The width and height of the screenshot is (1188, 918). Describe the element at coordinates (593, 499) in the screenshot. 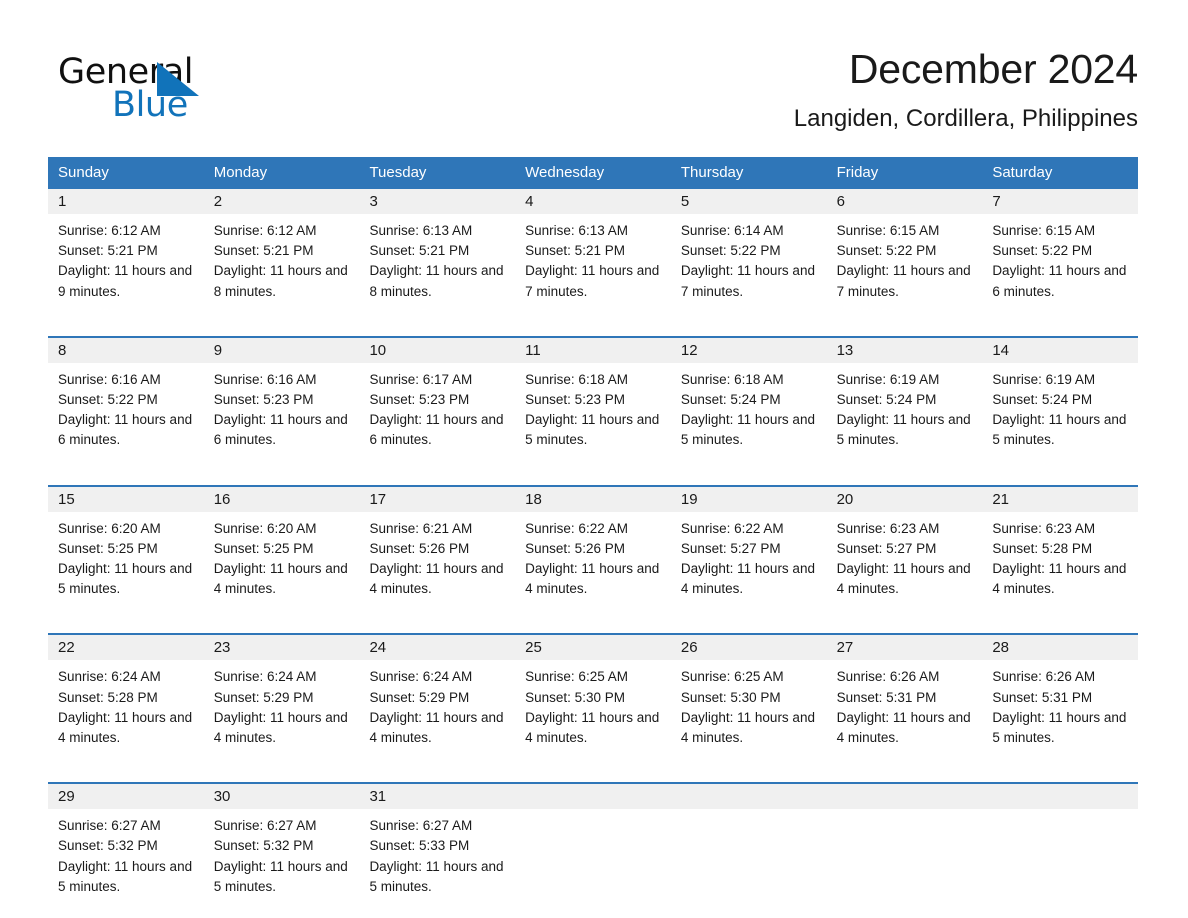

I see `day-number: 18` at that location.